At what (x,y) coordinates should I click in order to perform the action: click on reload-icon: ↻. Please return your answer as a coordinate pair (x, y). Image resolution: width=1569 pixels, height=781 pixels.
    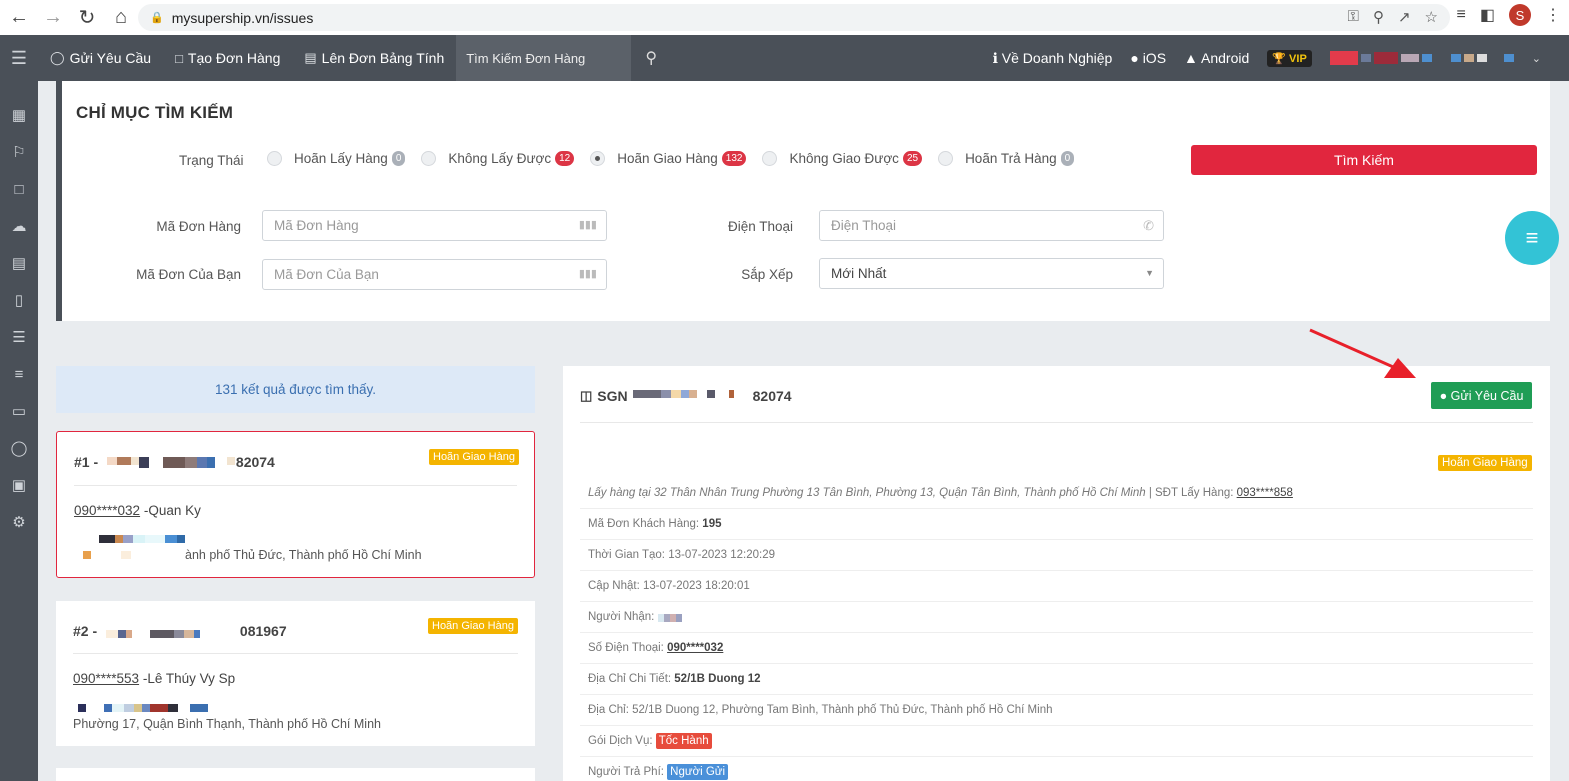
    Looking at the image, I should click on (87, 18).